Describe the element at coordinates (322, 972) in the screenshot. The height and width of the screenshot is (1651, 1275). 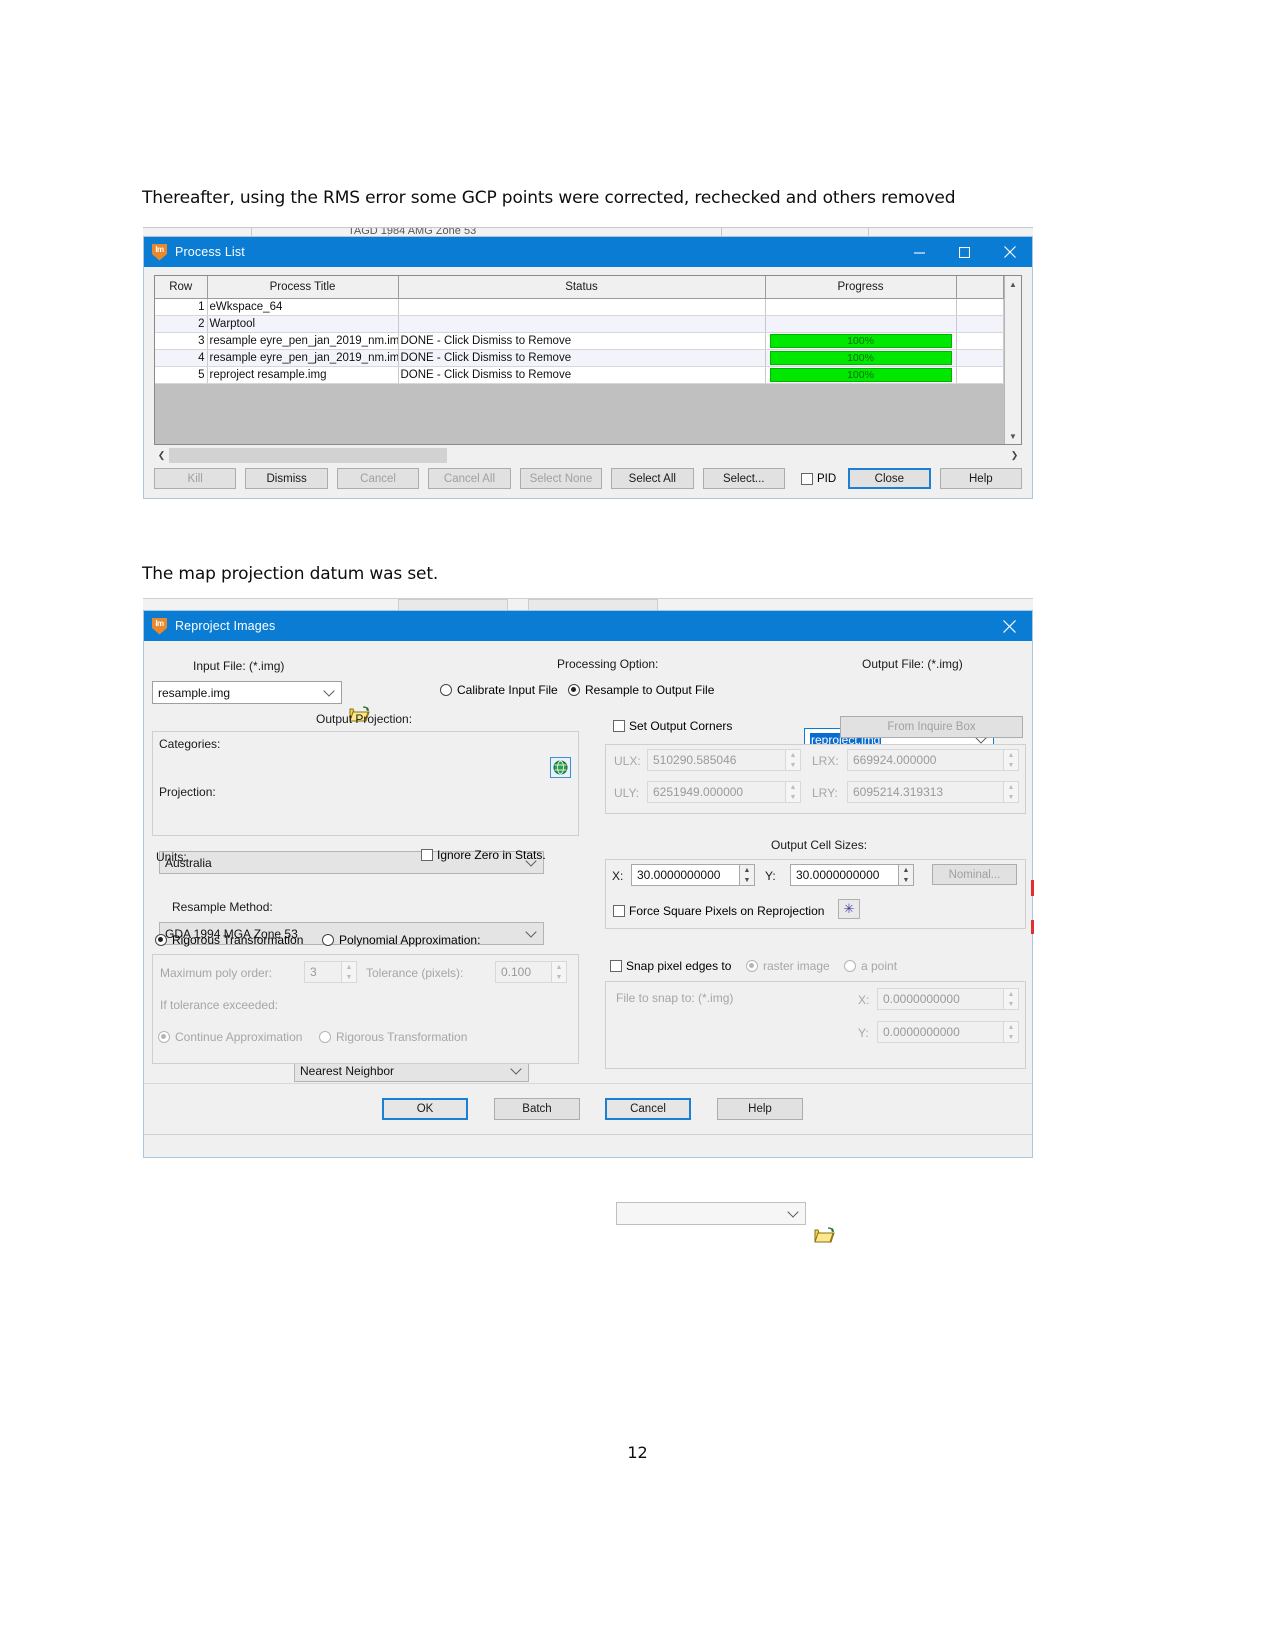
I see `max-poly-order-value: 3` at that location.